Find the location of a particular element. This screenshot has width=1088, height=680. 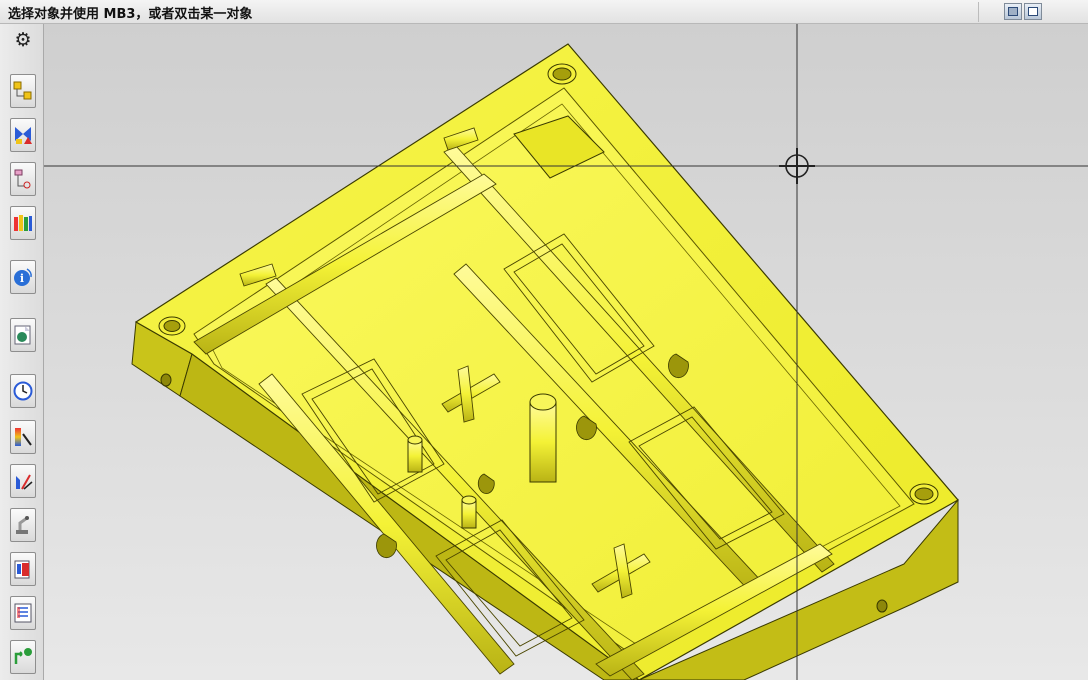

reuse-library-icon is located at coordinates (23, 223).